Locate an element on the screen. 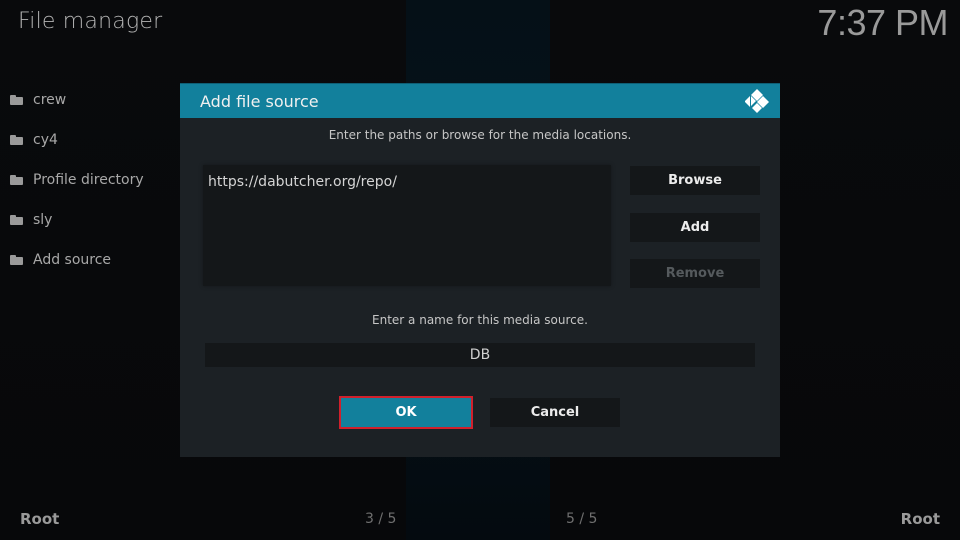 The image size is (960, 540). path-entry: https://dabutcher.org/repo/ is located at coordinates (407, 182).